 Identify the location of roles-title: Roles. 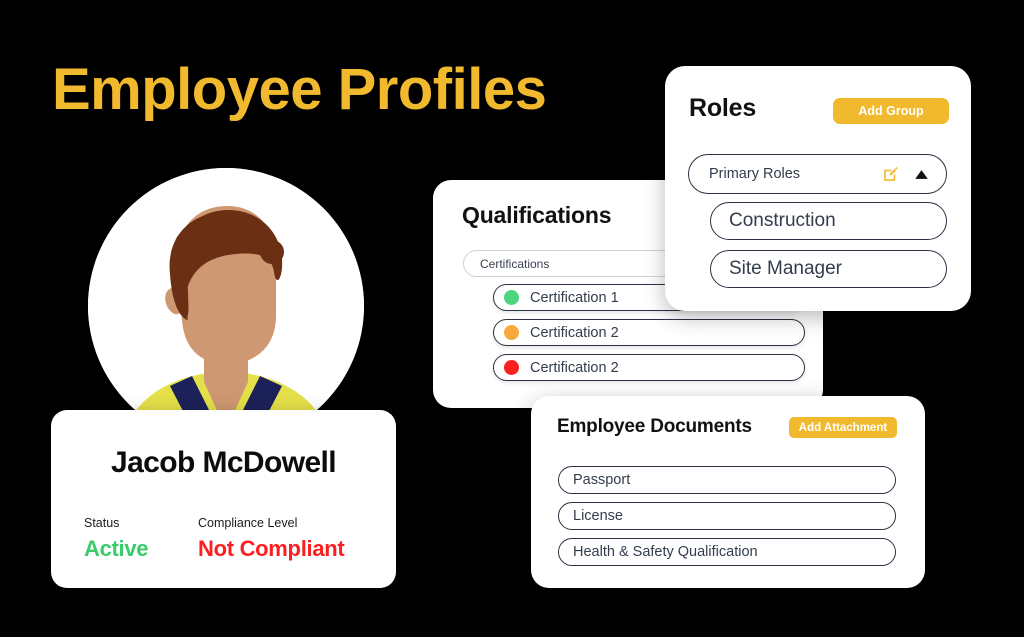
(723, 108).